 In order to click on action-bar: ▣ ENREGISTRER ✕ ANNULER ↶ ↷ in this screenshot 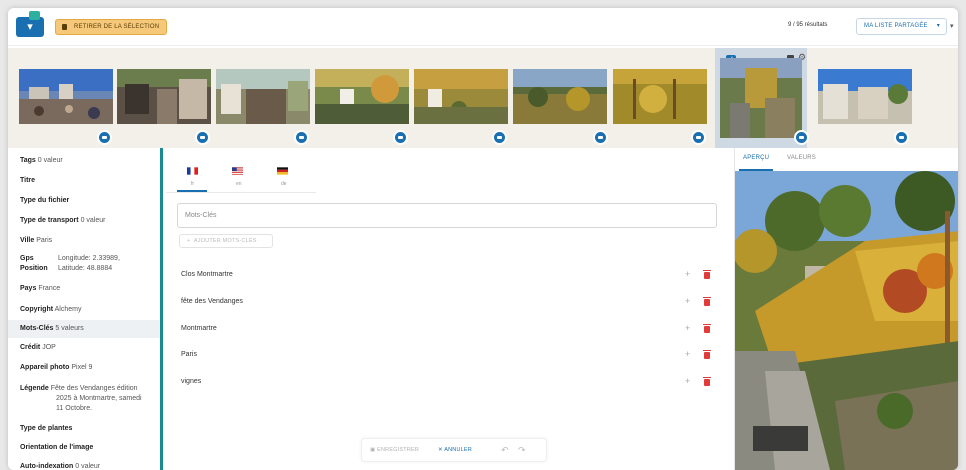, I will do `click(454, 450)`.